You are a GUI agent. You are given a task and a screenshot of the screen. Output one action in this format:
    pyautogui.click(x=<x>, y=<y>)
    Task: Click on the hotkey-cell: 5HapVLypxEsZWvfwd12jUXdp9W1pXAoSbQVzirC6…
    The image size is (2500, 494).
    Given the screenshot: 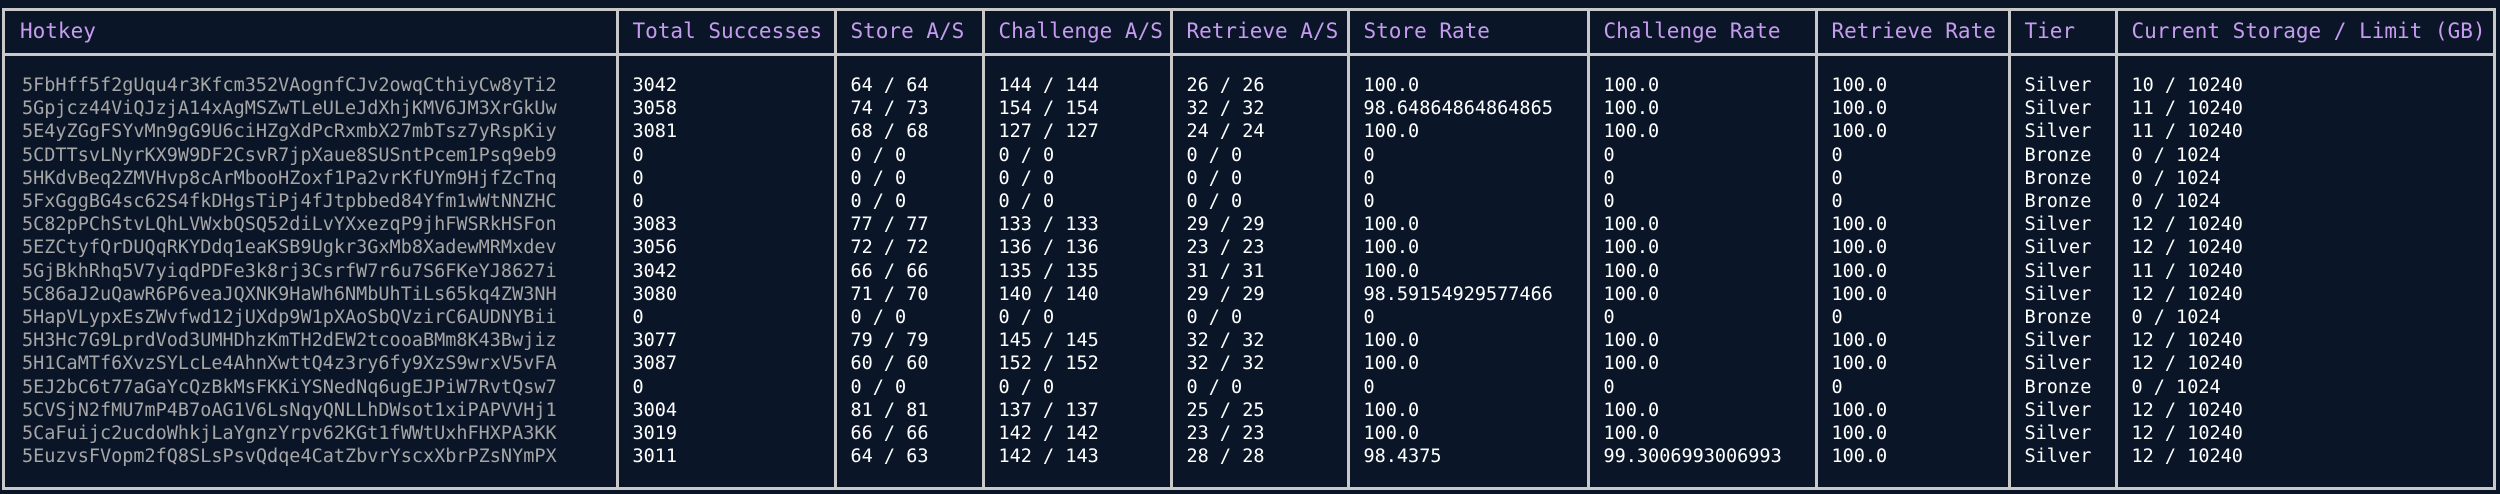 What is the action you would take?
    pyautogui.click(x=289, y=318)
    